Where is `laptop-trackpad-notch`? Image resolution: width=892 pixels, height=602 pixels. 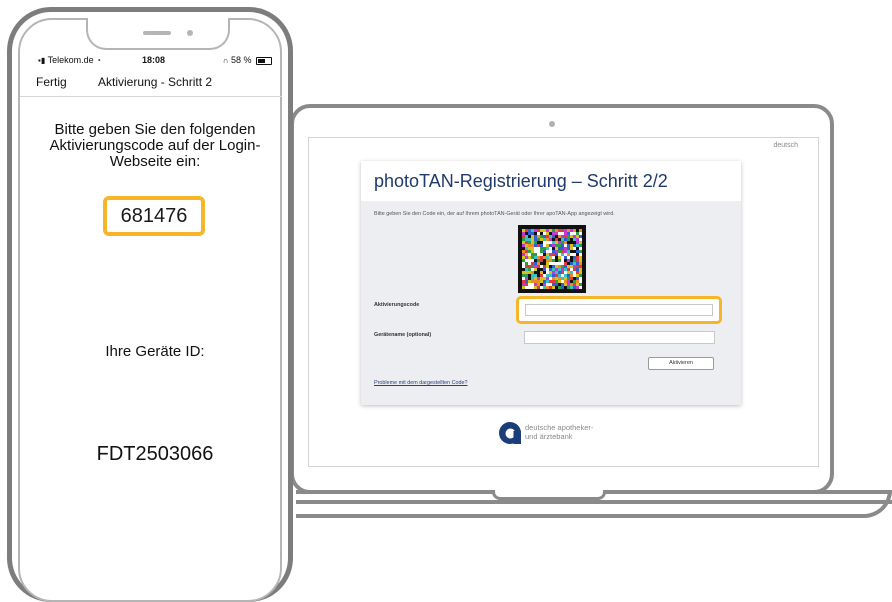 laptop-trackpad-notch is located at coordinates (549, 495).